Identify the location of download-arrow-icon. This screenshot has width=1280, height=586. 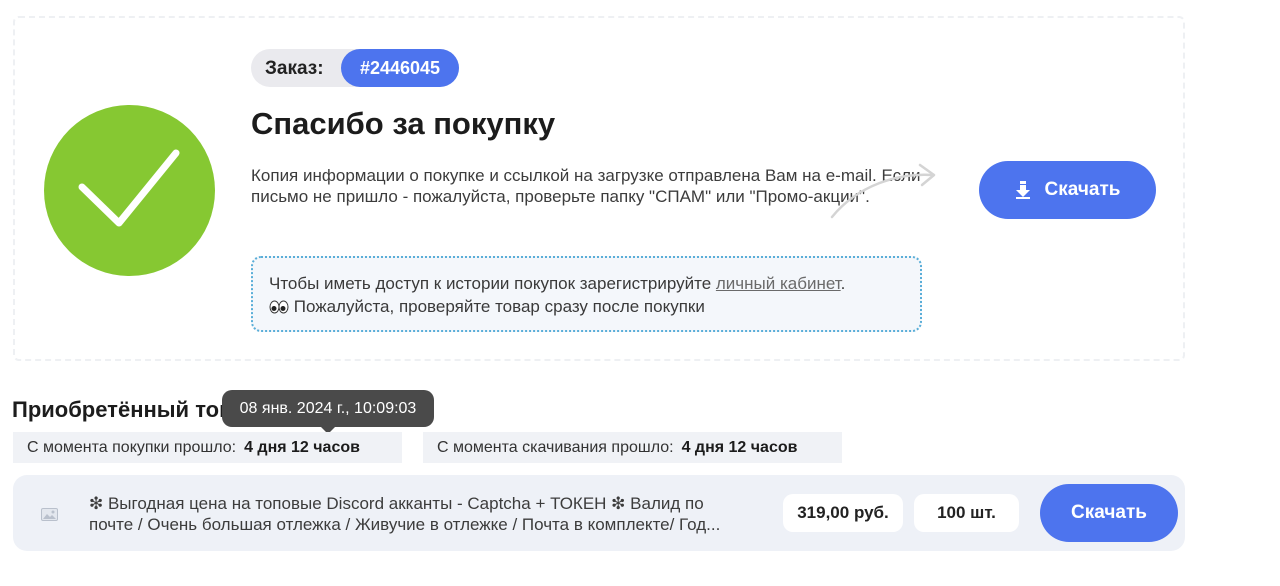
(1022, 190).